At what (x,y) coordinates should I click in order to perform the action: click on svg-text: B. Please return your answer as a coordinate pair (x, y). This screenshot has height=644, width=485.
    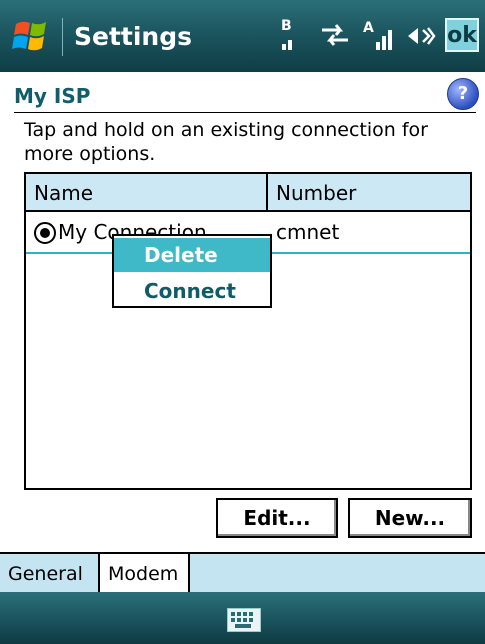
    Looking at the image, I should click on (286, 26).